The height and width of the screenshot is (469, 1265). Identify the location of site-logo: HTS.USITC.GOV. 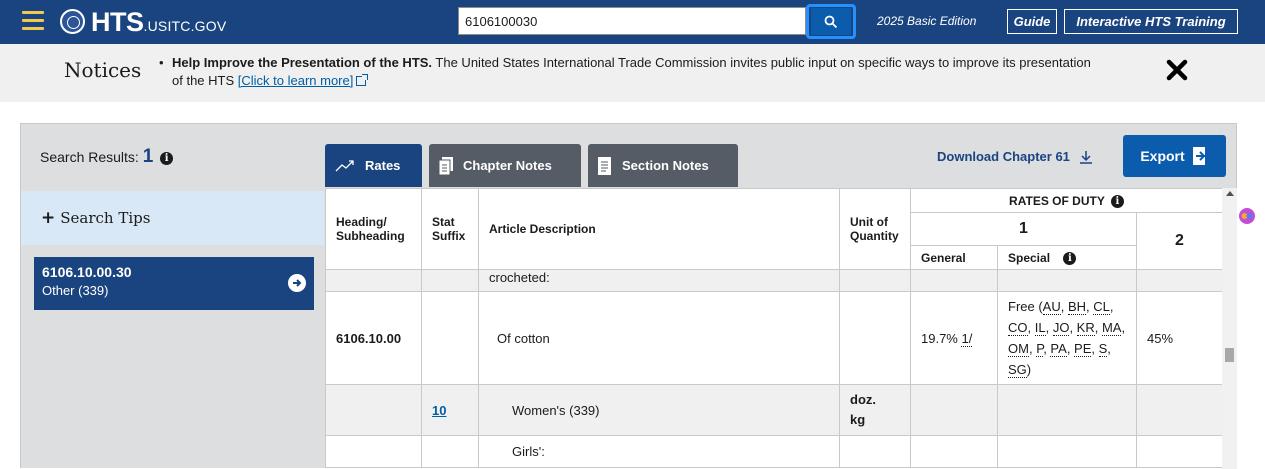
(158, 22).